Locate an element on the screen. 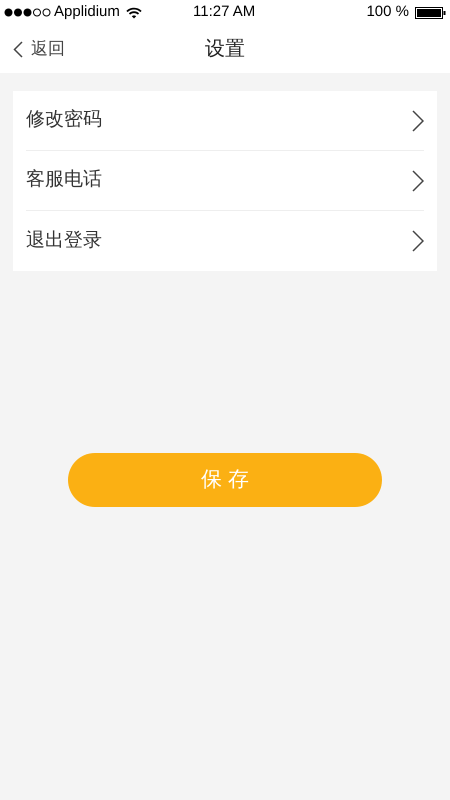 The width and height of the screenshot is (450, 800). menu-item: 修改密码 is located at coordinates (225, 121).